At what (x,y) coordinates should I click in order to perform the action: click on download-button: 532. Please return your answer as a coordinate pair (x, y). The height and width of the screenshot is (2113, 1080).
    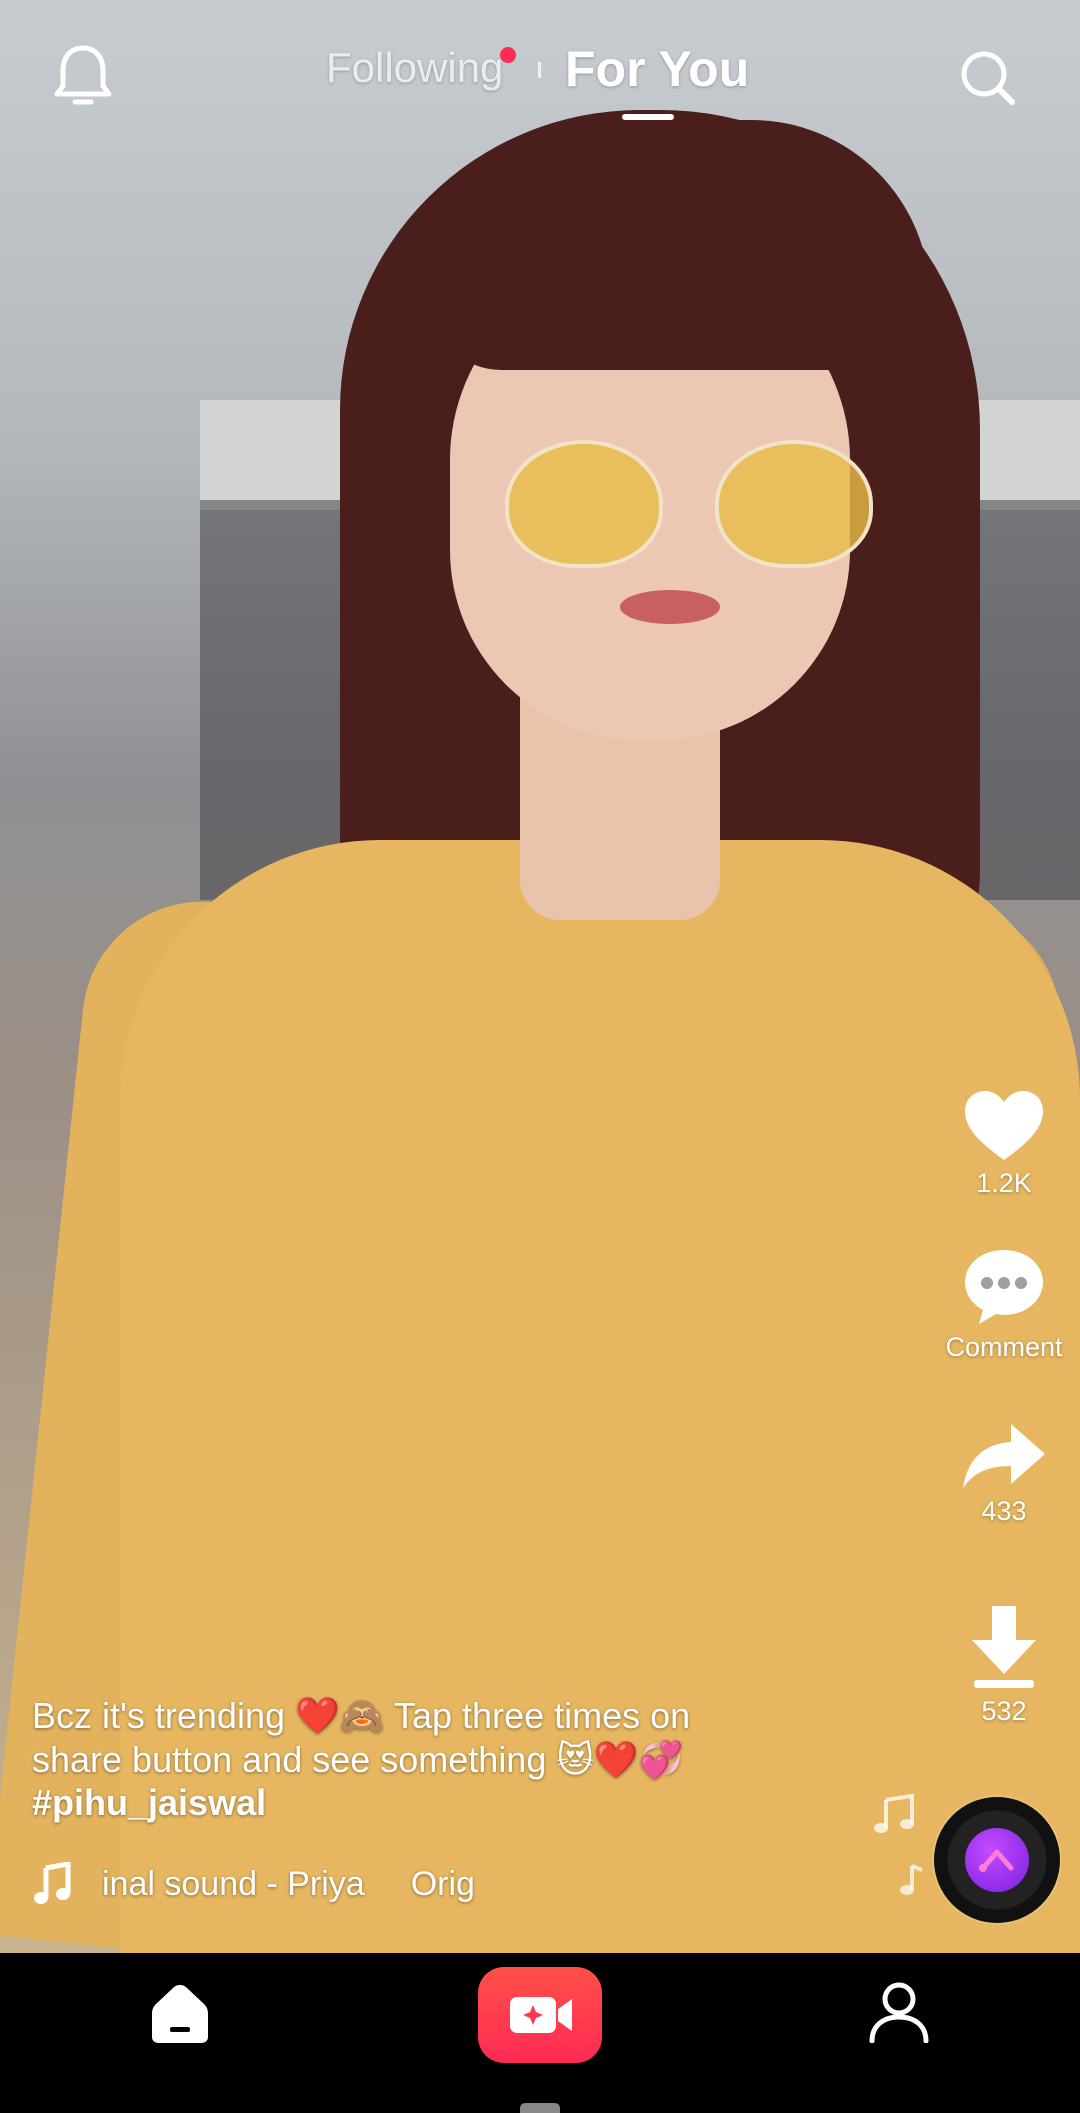
    Looking at the image, I should click on (1004, 1664).